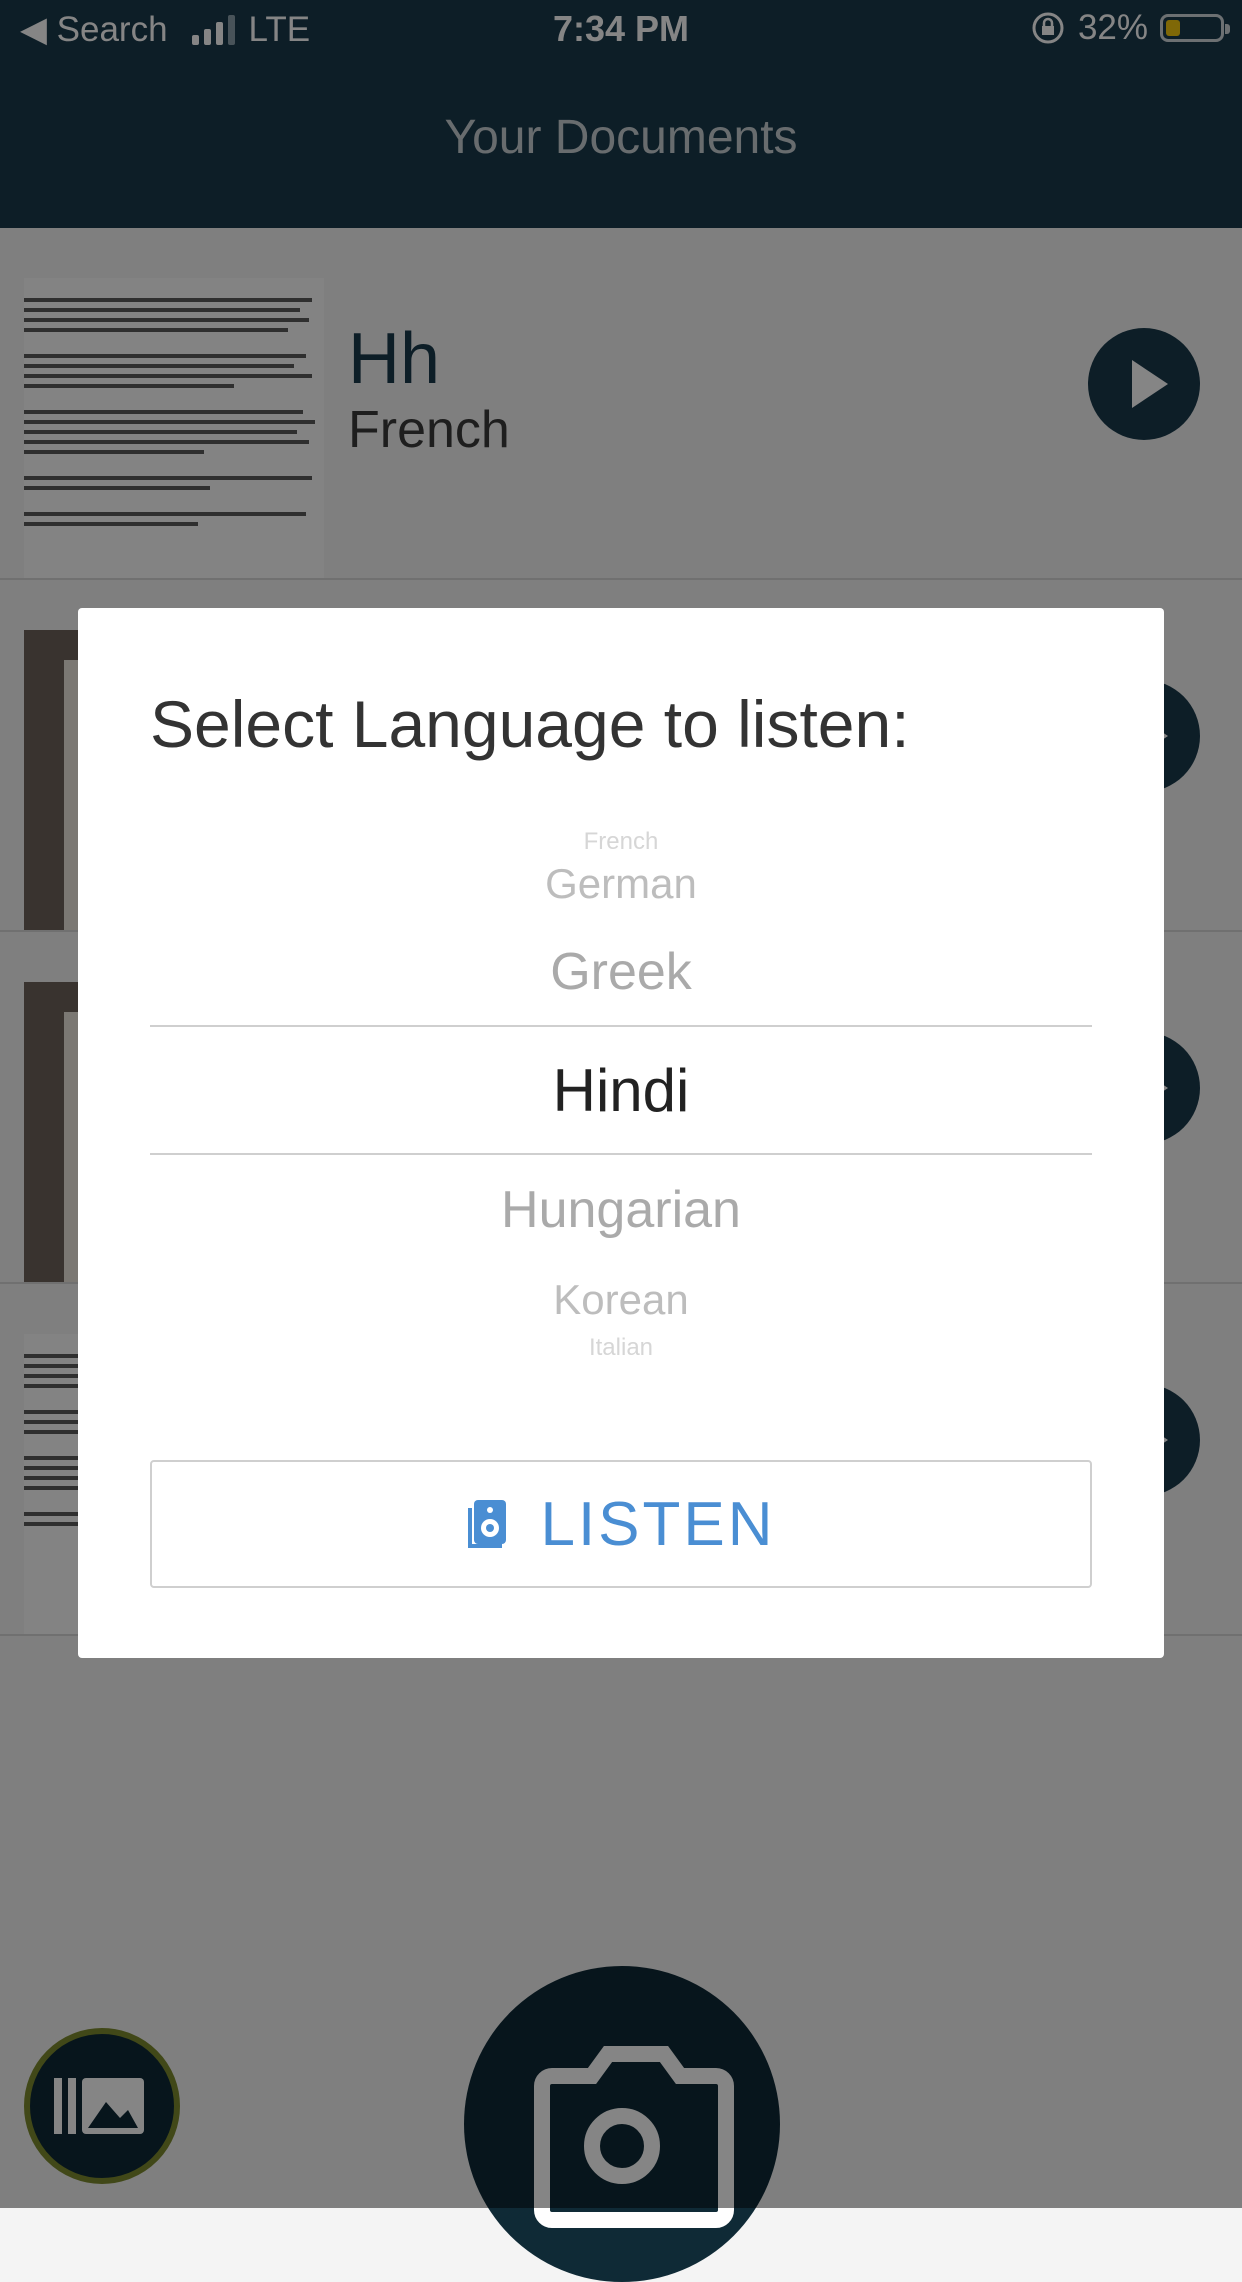 This screenshot has height=2282, width=1242. Describe the element at coordinates (621, 1210) in the screenshot. I see `picker-option: Hungarian` at that location.